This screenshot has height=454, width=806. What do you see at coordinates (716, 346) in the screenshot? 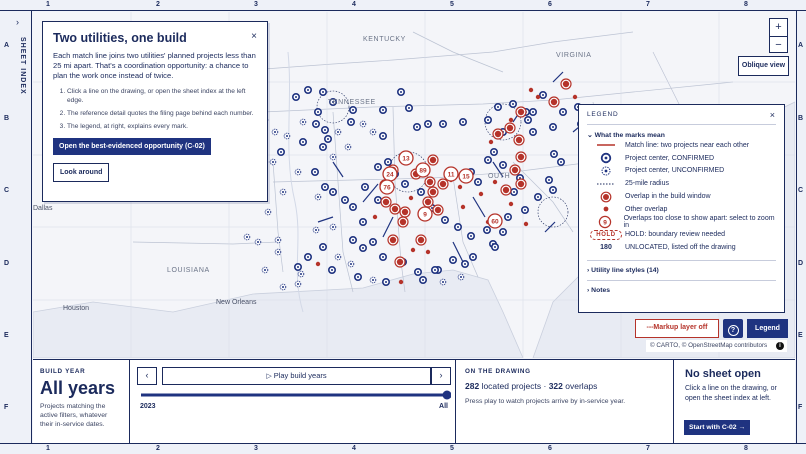
I see `map-attribution: © CARTO, © OpenStreetMap contributors i` at bounding box center [716, 346].